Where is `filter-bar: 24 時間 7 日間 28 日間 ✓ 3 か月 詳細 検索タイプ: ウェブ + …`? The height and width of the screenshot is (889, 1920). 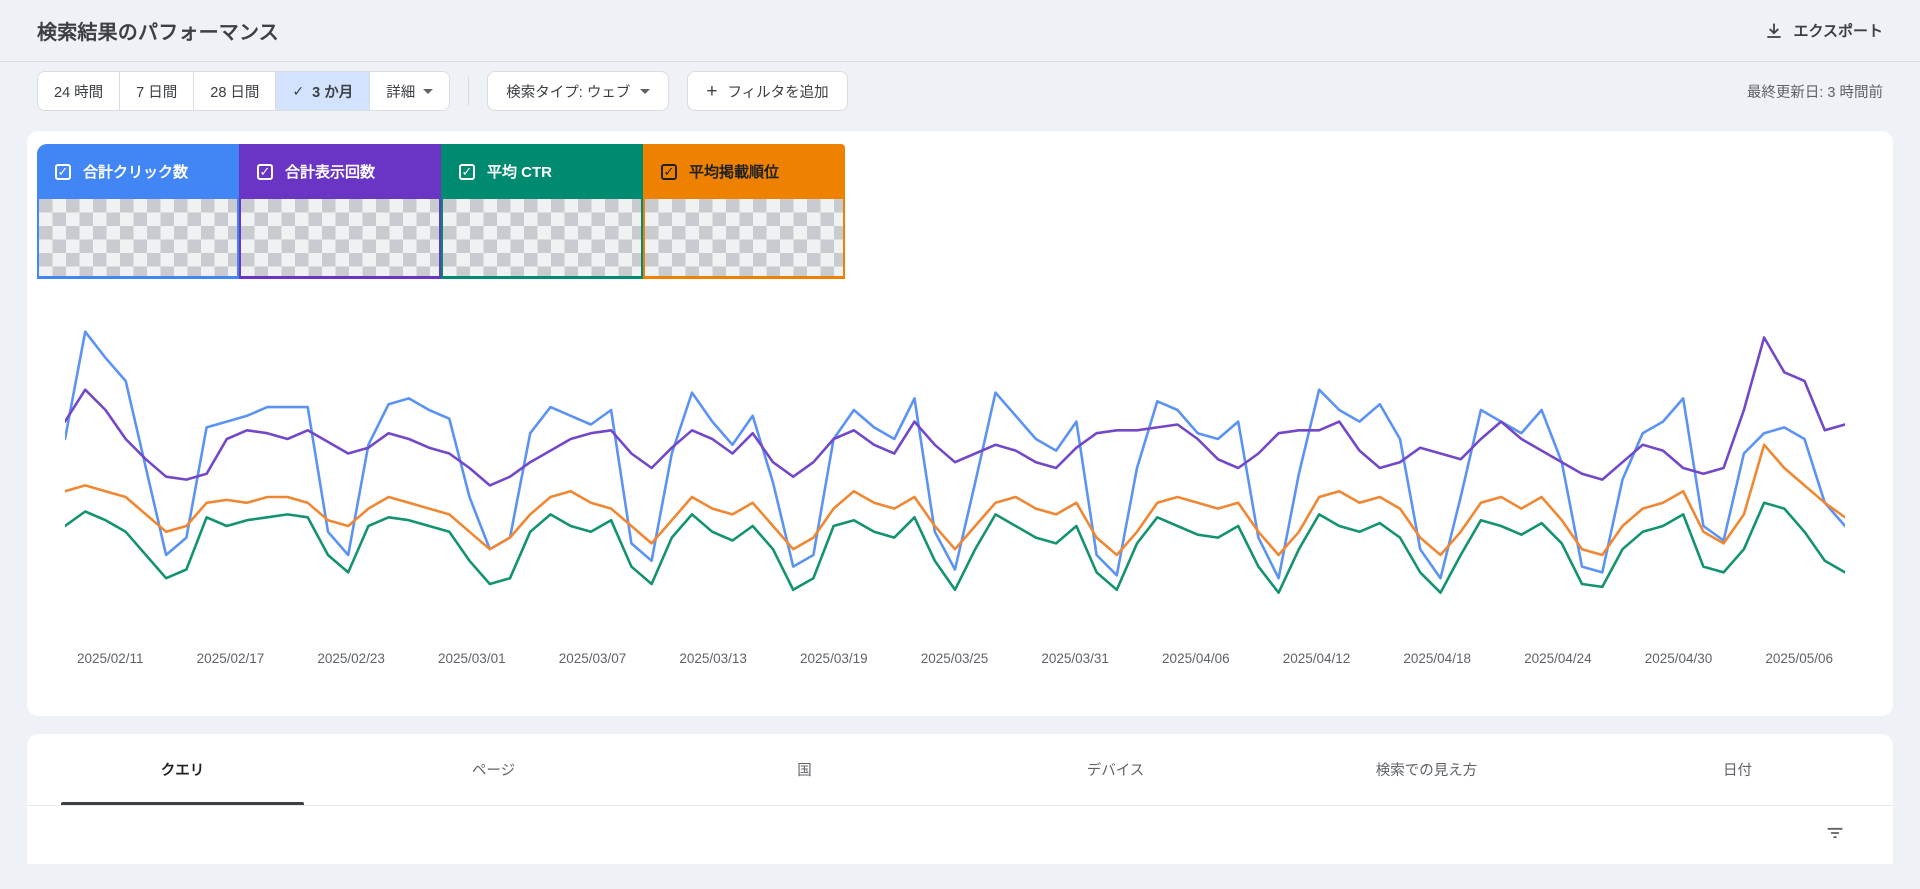
filter-bar: 24 時間 7 日間 28 日間 ✓ 3 か月 詳細 検索タイプ: ウェブ + … is located at coordinates (960, 91).